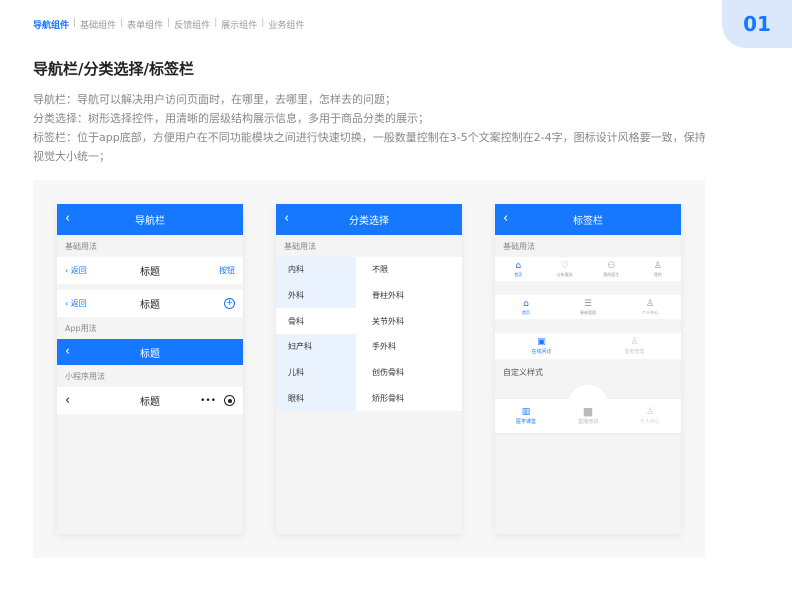 The width and height of the screenshot is (792, 600). Describe the element at coordinates (316, 372) in the screenshot. I see `category-item: 儿科` at that location.